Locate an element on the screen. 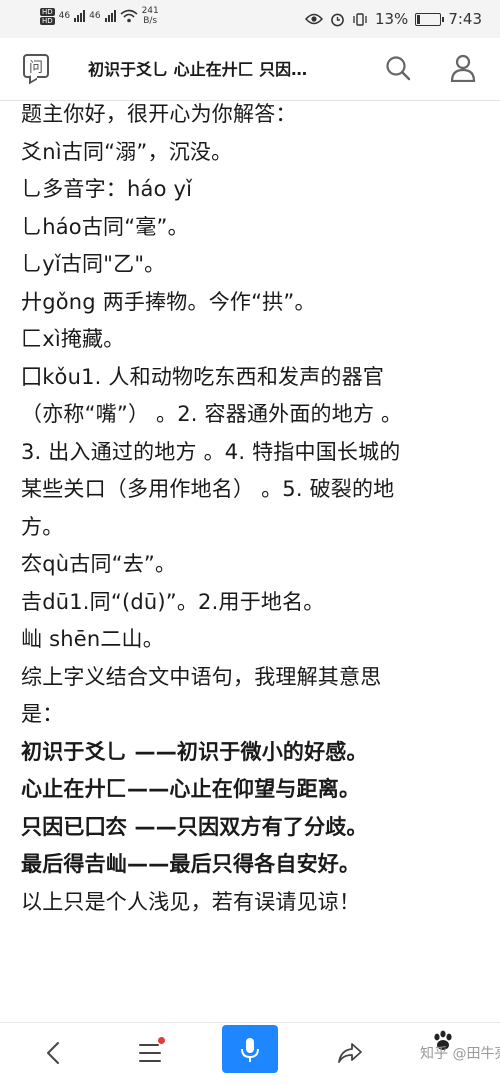 The height and width of the screenshot is (1084, 500). signal-bars-icon is located at coordinates (80, 16).